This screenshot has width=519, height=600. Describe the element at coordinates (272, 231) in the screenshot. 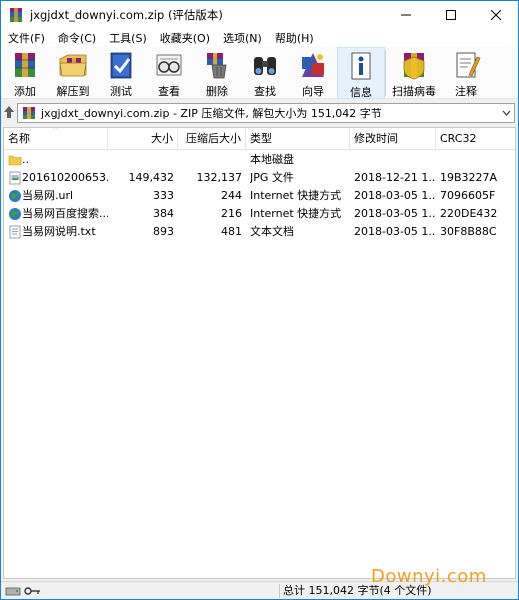

I see `file-type: 文本文档` at that location.